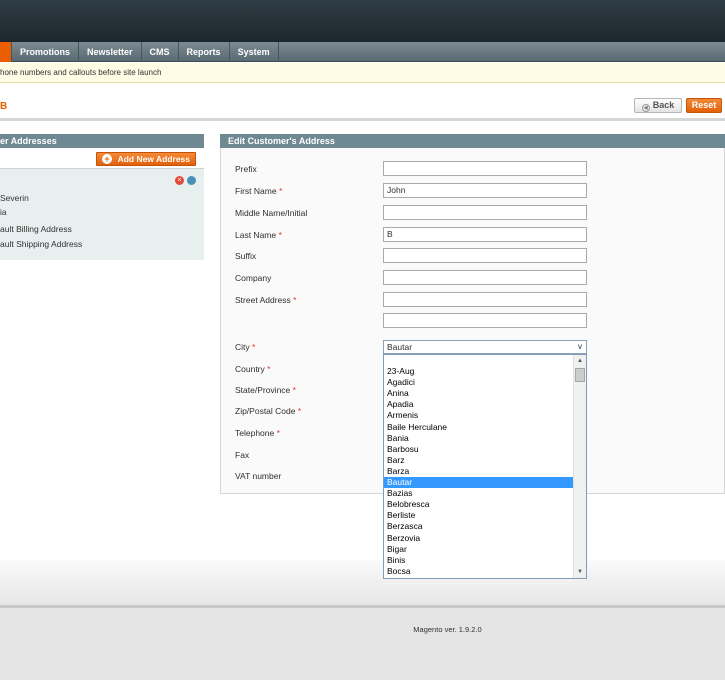  Describe the element at coordinates (362, 642) in the screenshot. I see `footer` at that location.